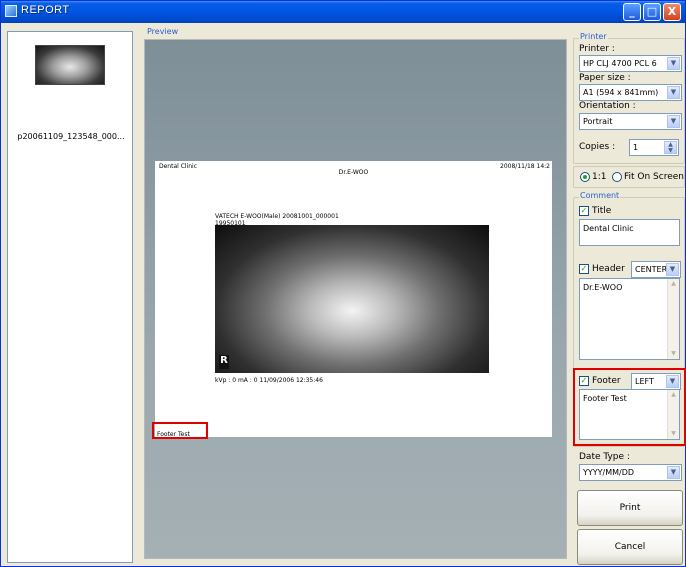 The width and height of the screenshot is (686, 567). I want to click on copies-label: Copies :, so click(597, 147).